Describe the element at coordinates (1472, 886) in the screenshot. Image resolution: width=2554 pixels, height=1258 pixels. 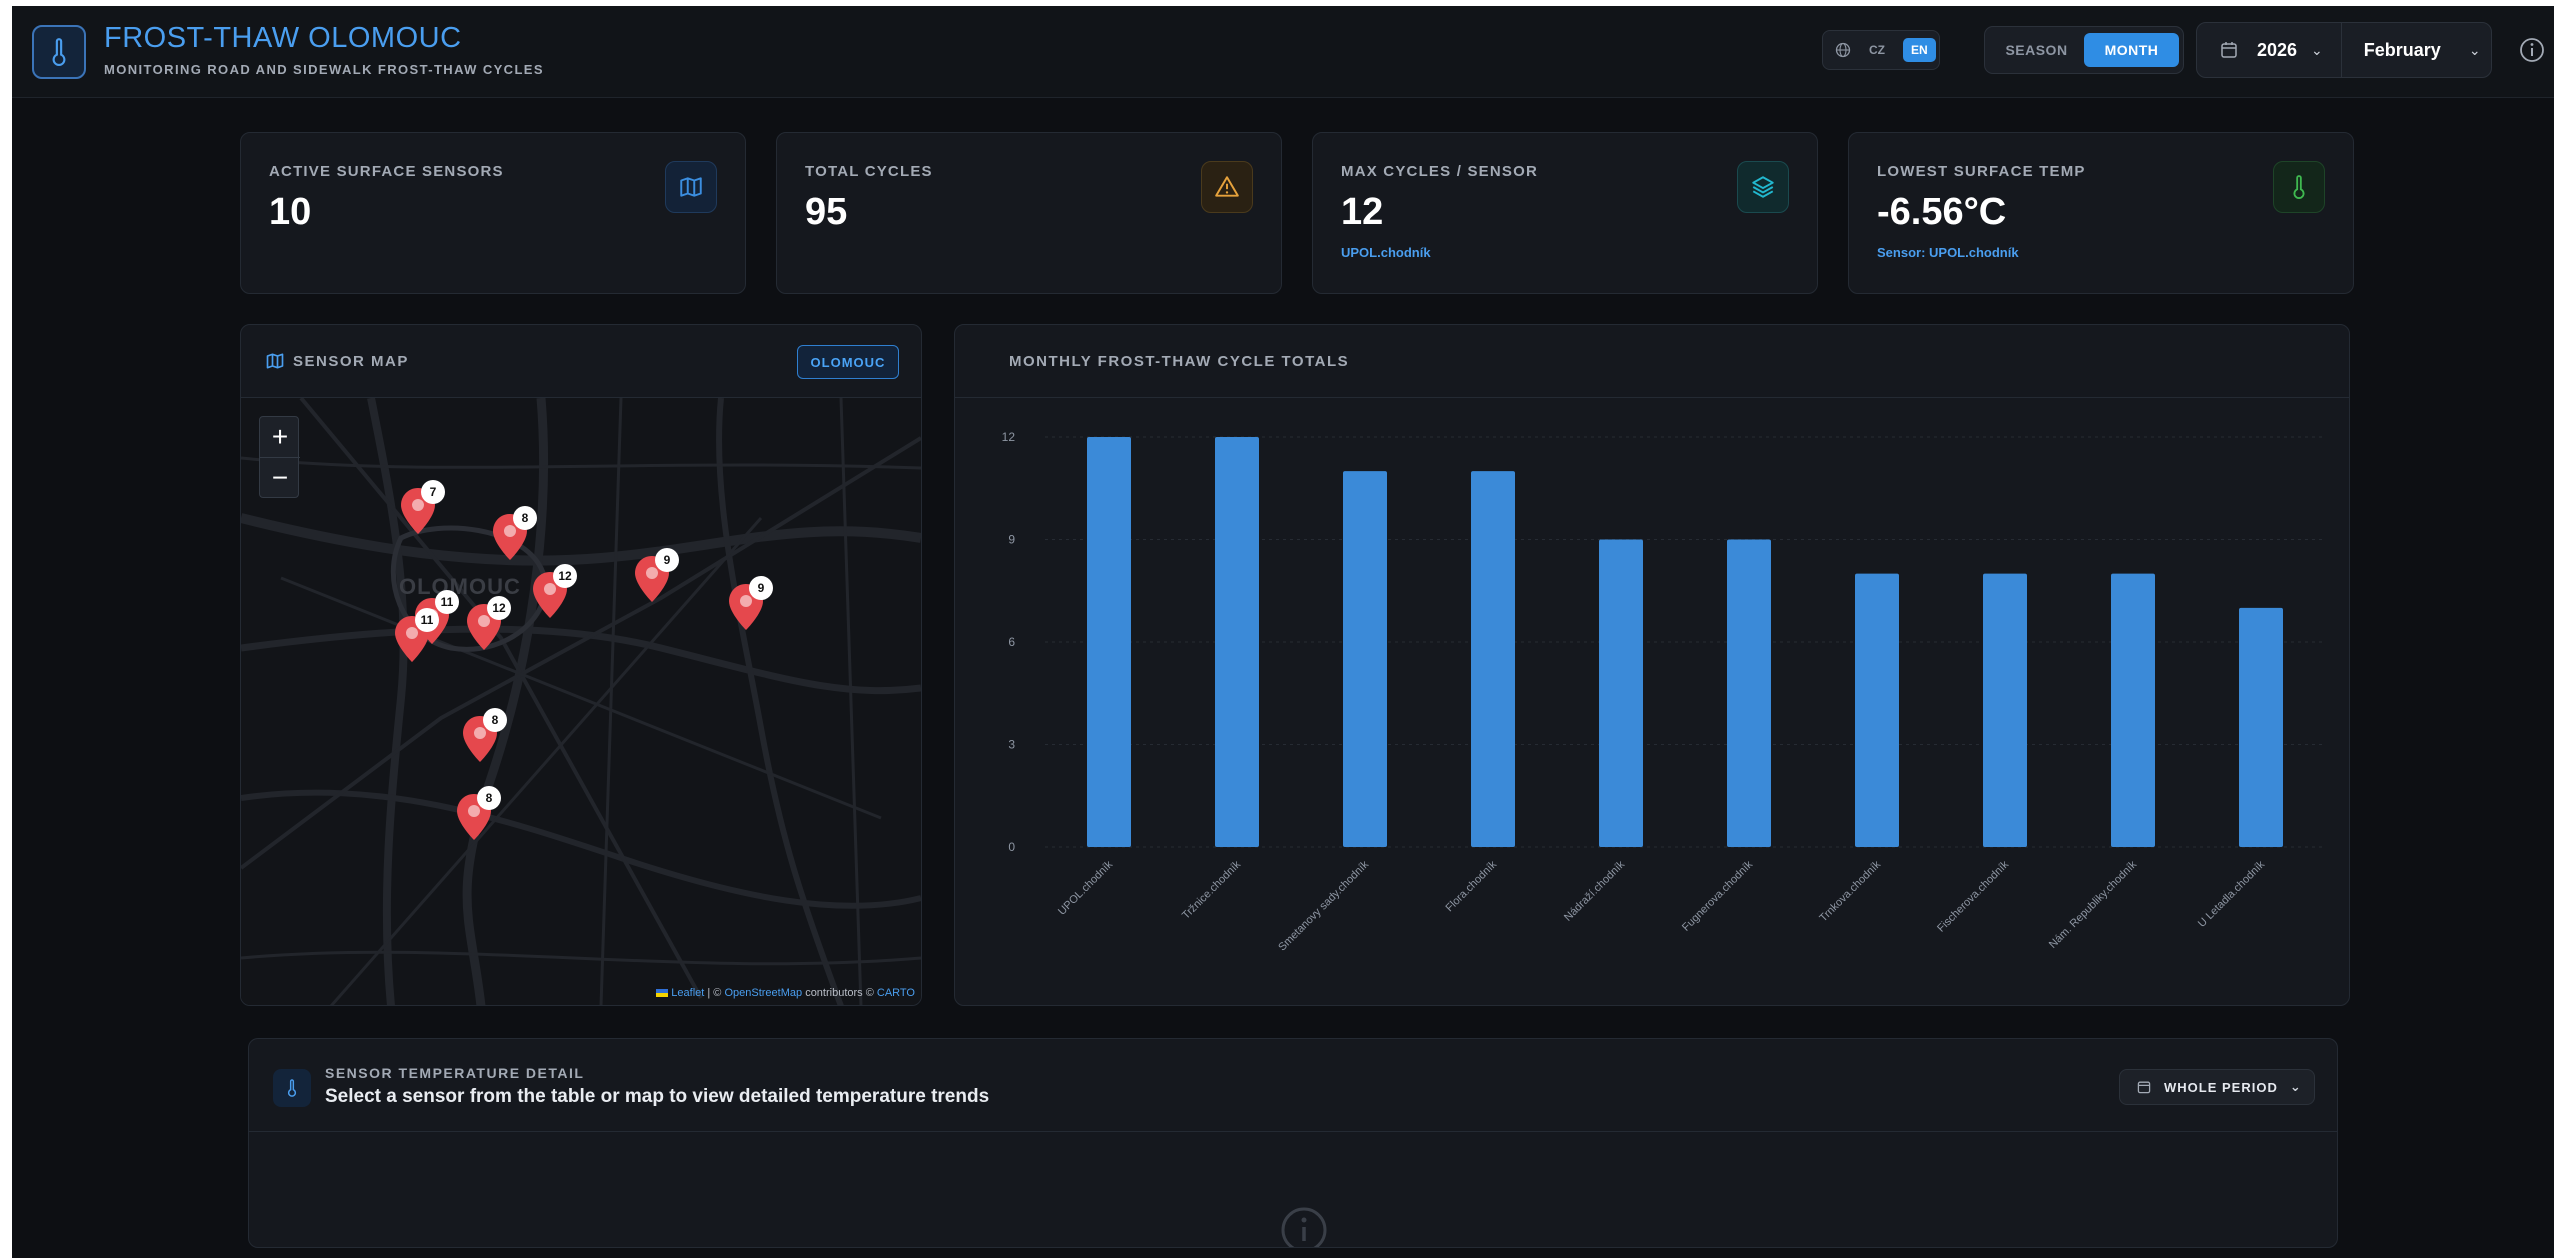
I see `x-tick-label: Flora.chodník` at that location.